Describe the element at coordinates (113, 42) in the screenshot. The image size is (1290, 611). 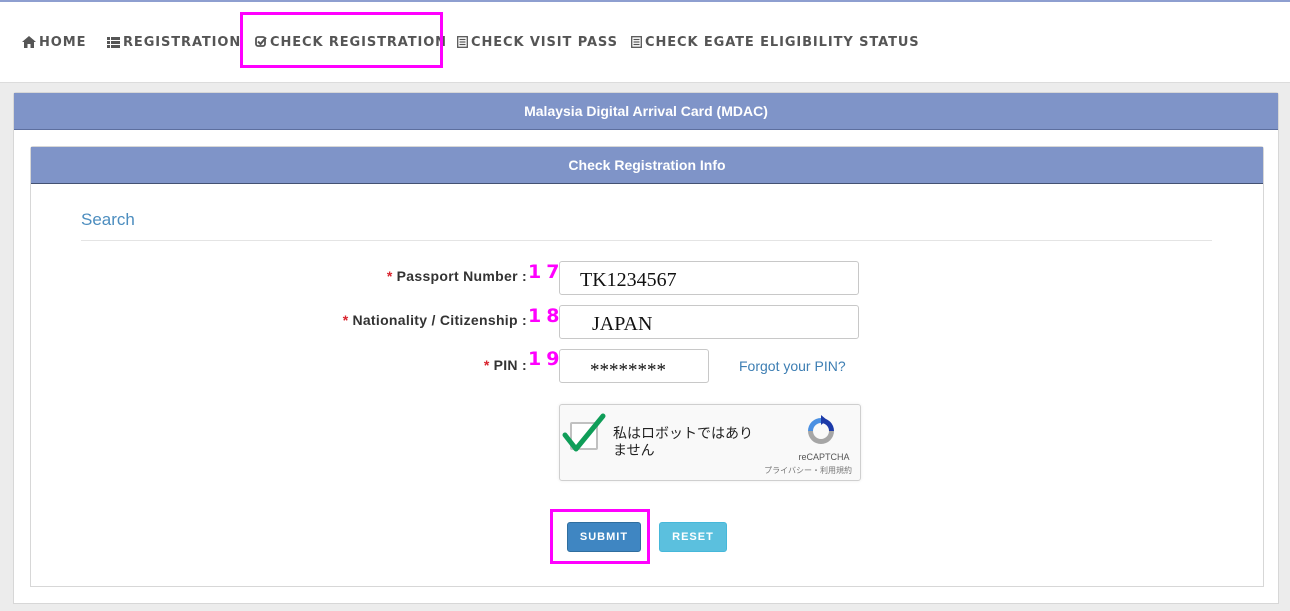
I see `list-icon` at that location.